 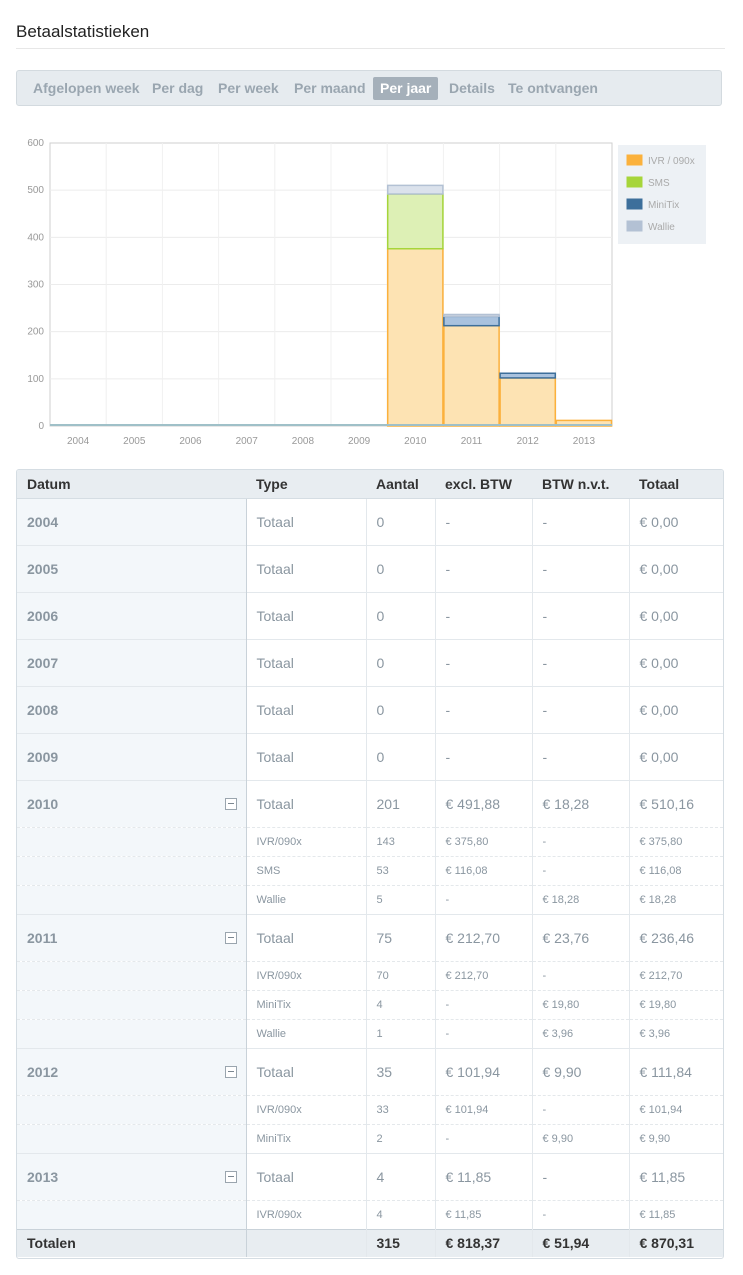 What do you see at coordinates (472, 88) in the screenshot?
I see `tab-details: Details` at bounding box center [472, 88].